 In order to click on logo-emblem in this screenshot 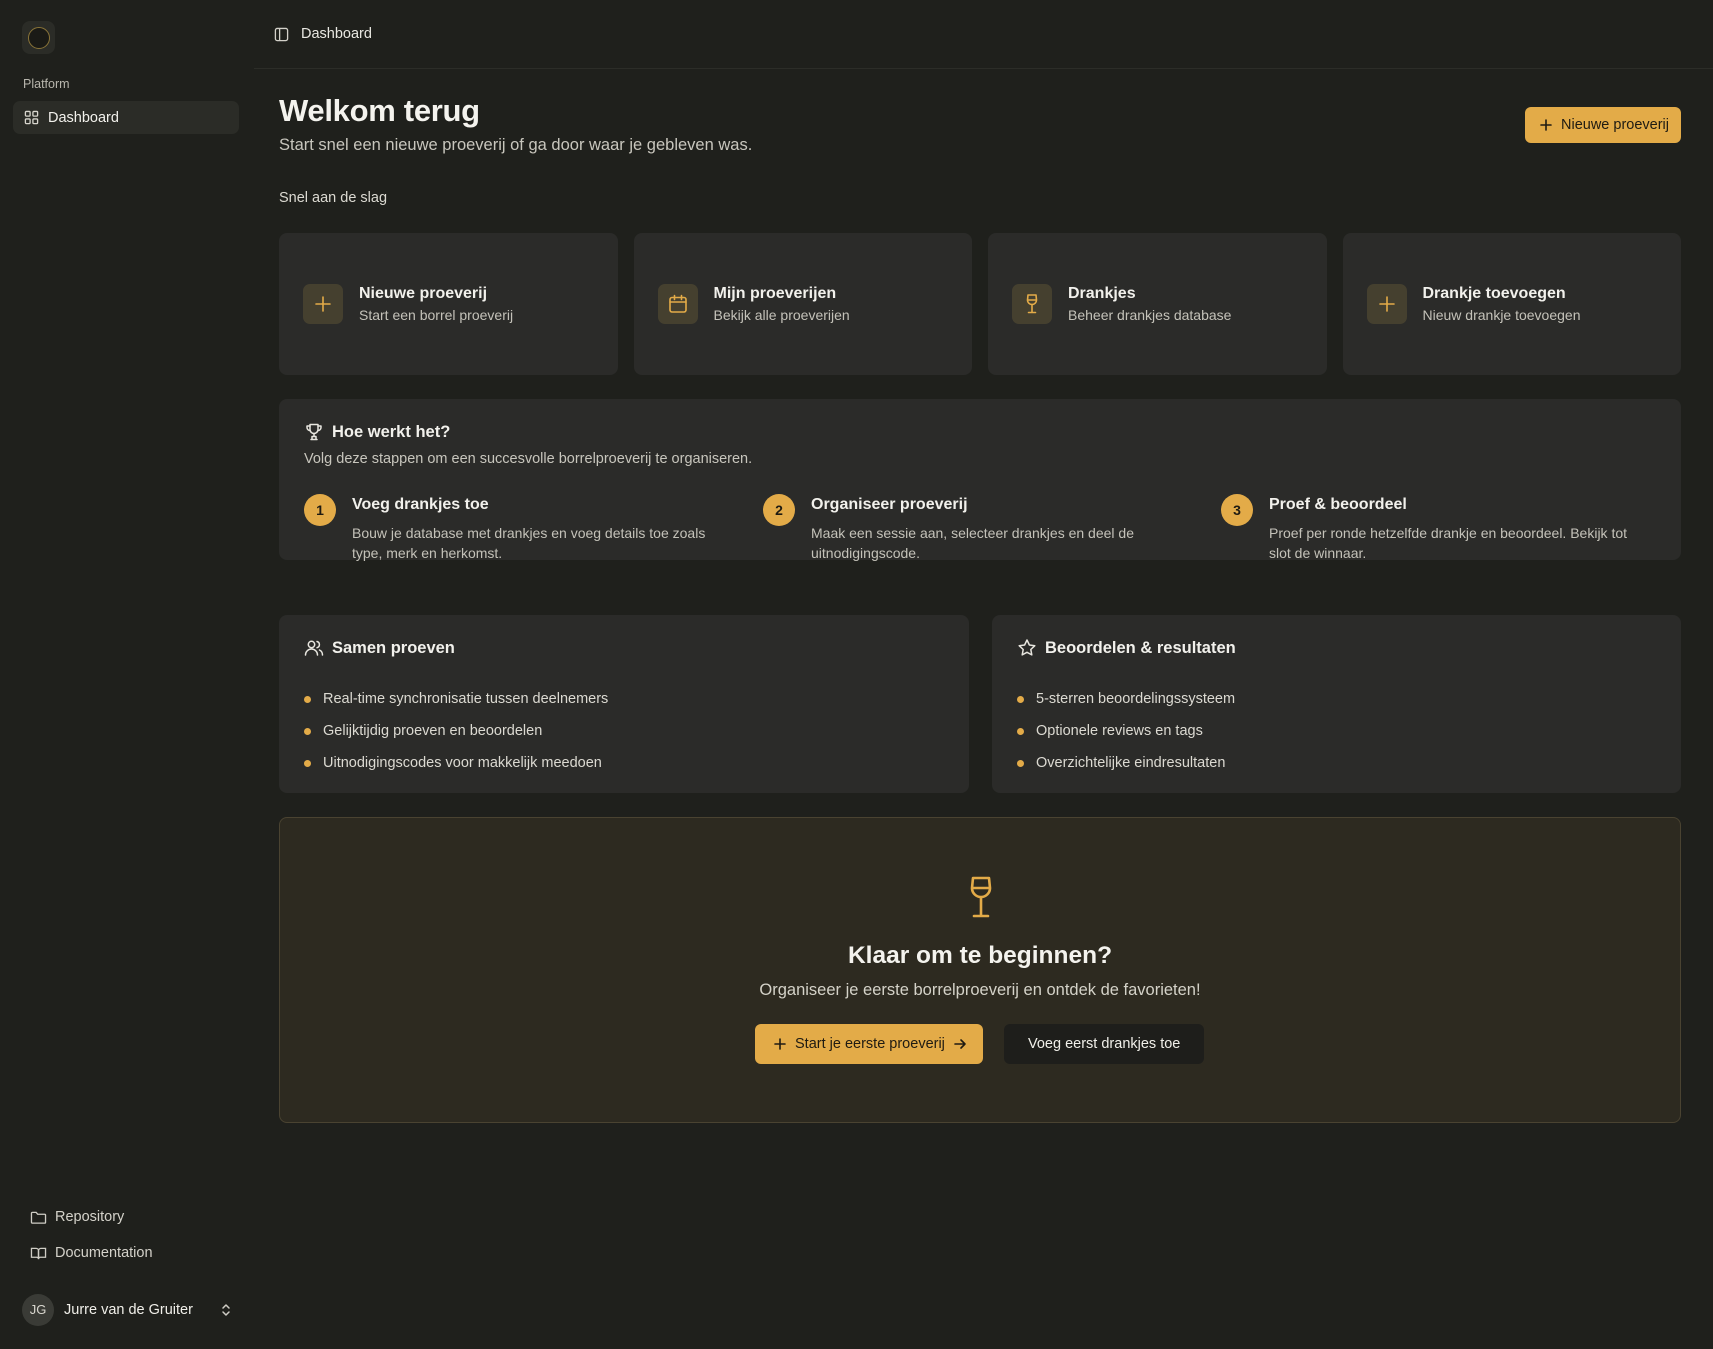, I will do `click(38, 37)`.